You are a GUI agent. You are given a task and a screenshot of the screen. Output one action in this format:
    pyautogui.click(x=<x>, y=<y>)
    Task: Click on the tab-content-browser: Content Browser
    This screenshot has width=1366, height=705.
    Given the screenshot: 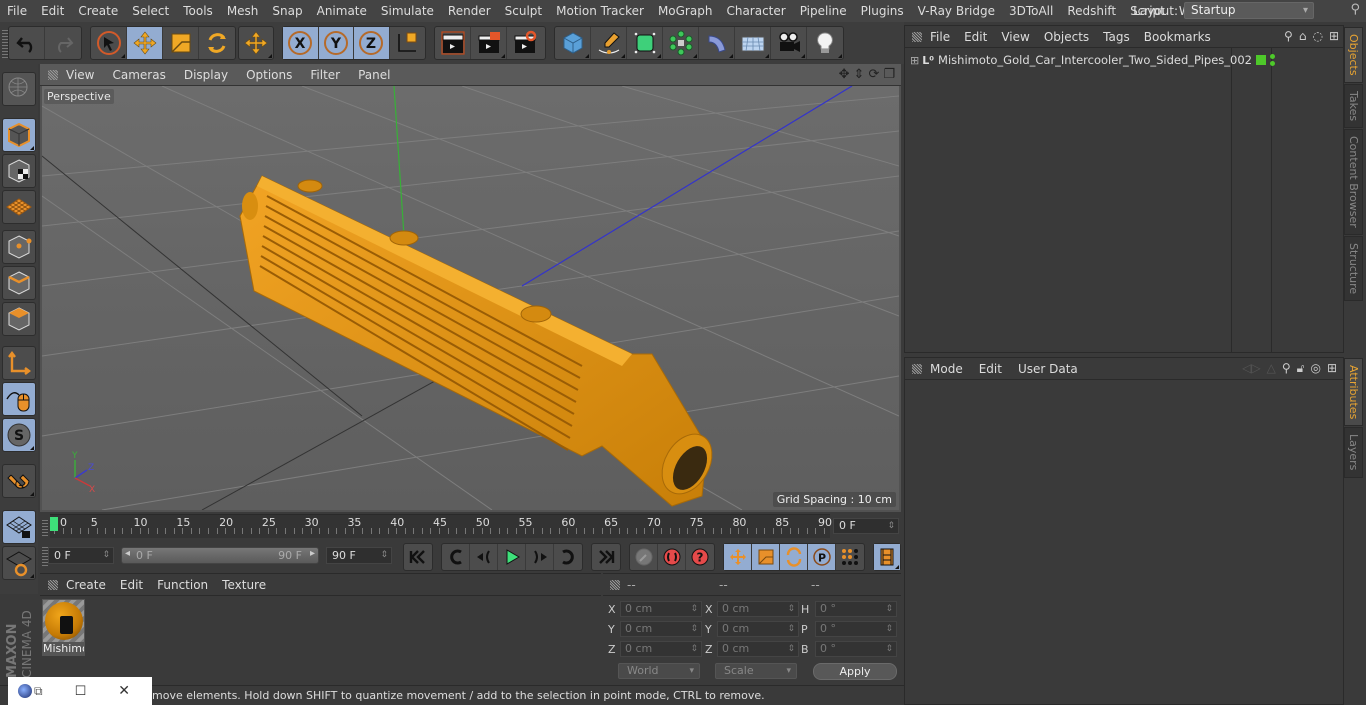 What is the action you would take?
    pyautogui.click(x=1353, y=181)
    